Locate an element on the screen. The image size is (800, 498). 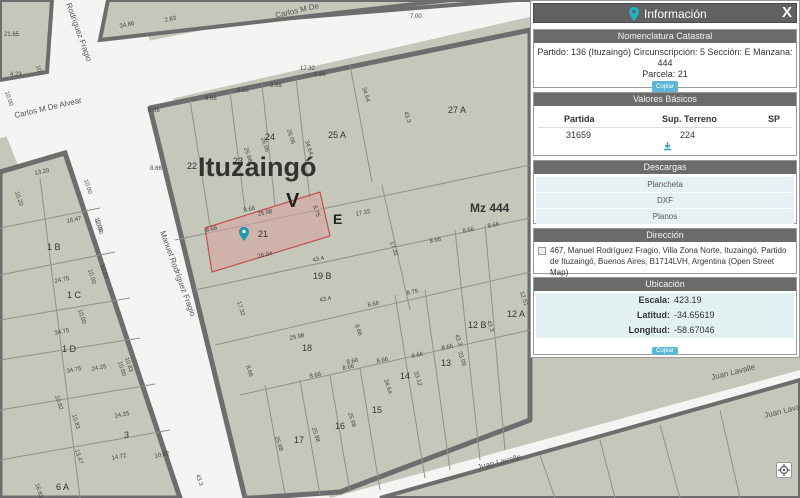
marker-pin-icon is located at coordinates (634, 14).